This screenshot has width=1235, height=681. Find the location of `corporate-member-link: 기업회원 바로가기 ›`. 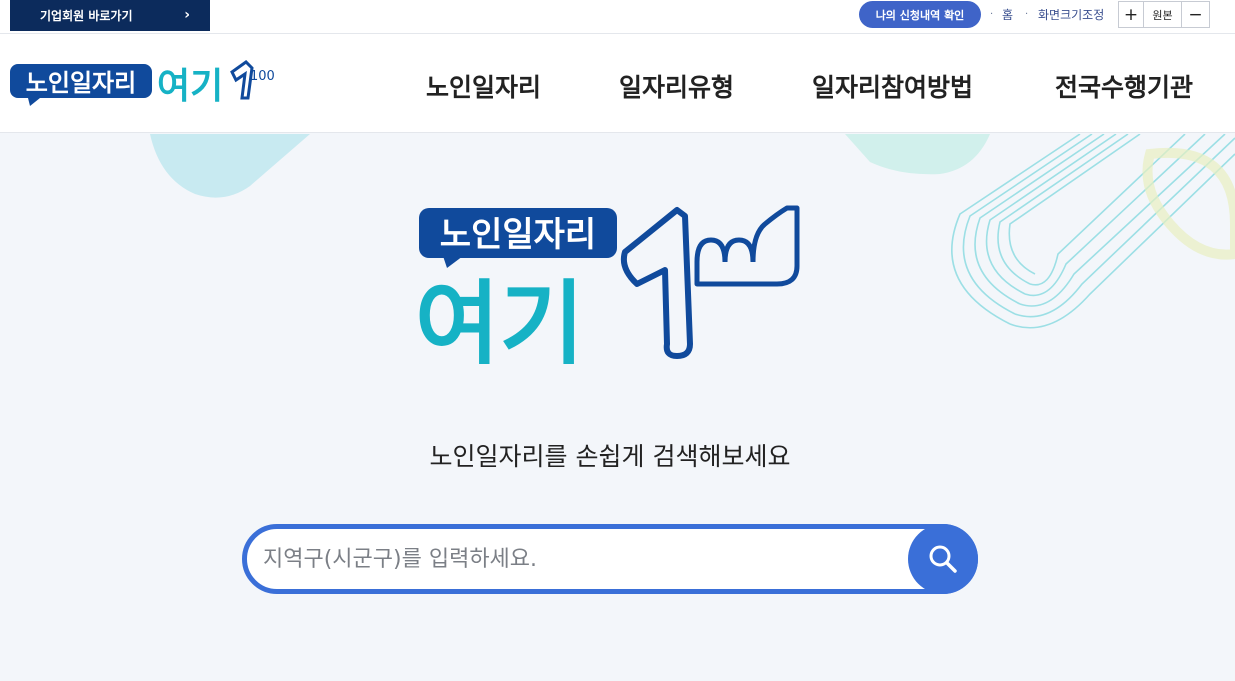

corporate-member-link: 기업회원 바로가기 › is located at coordinates (110, 15).